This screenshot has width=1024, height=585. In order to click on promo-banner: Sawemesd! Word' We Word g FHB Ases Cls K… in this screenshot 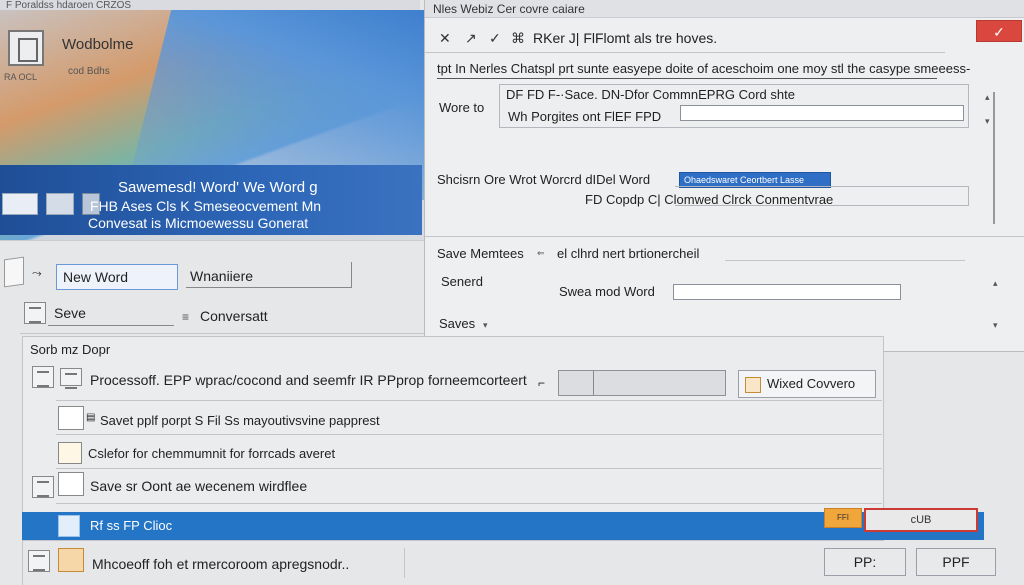, I will do `click(211, 200)`.